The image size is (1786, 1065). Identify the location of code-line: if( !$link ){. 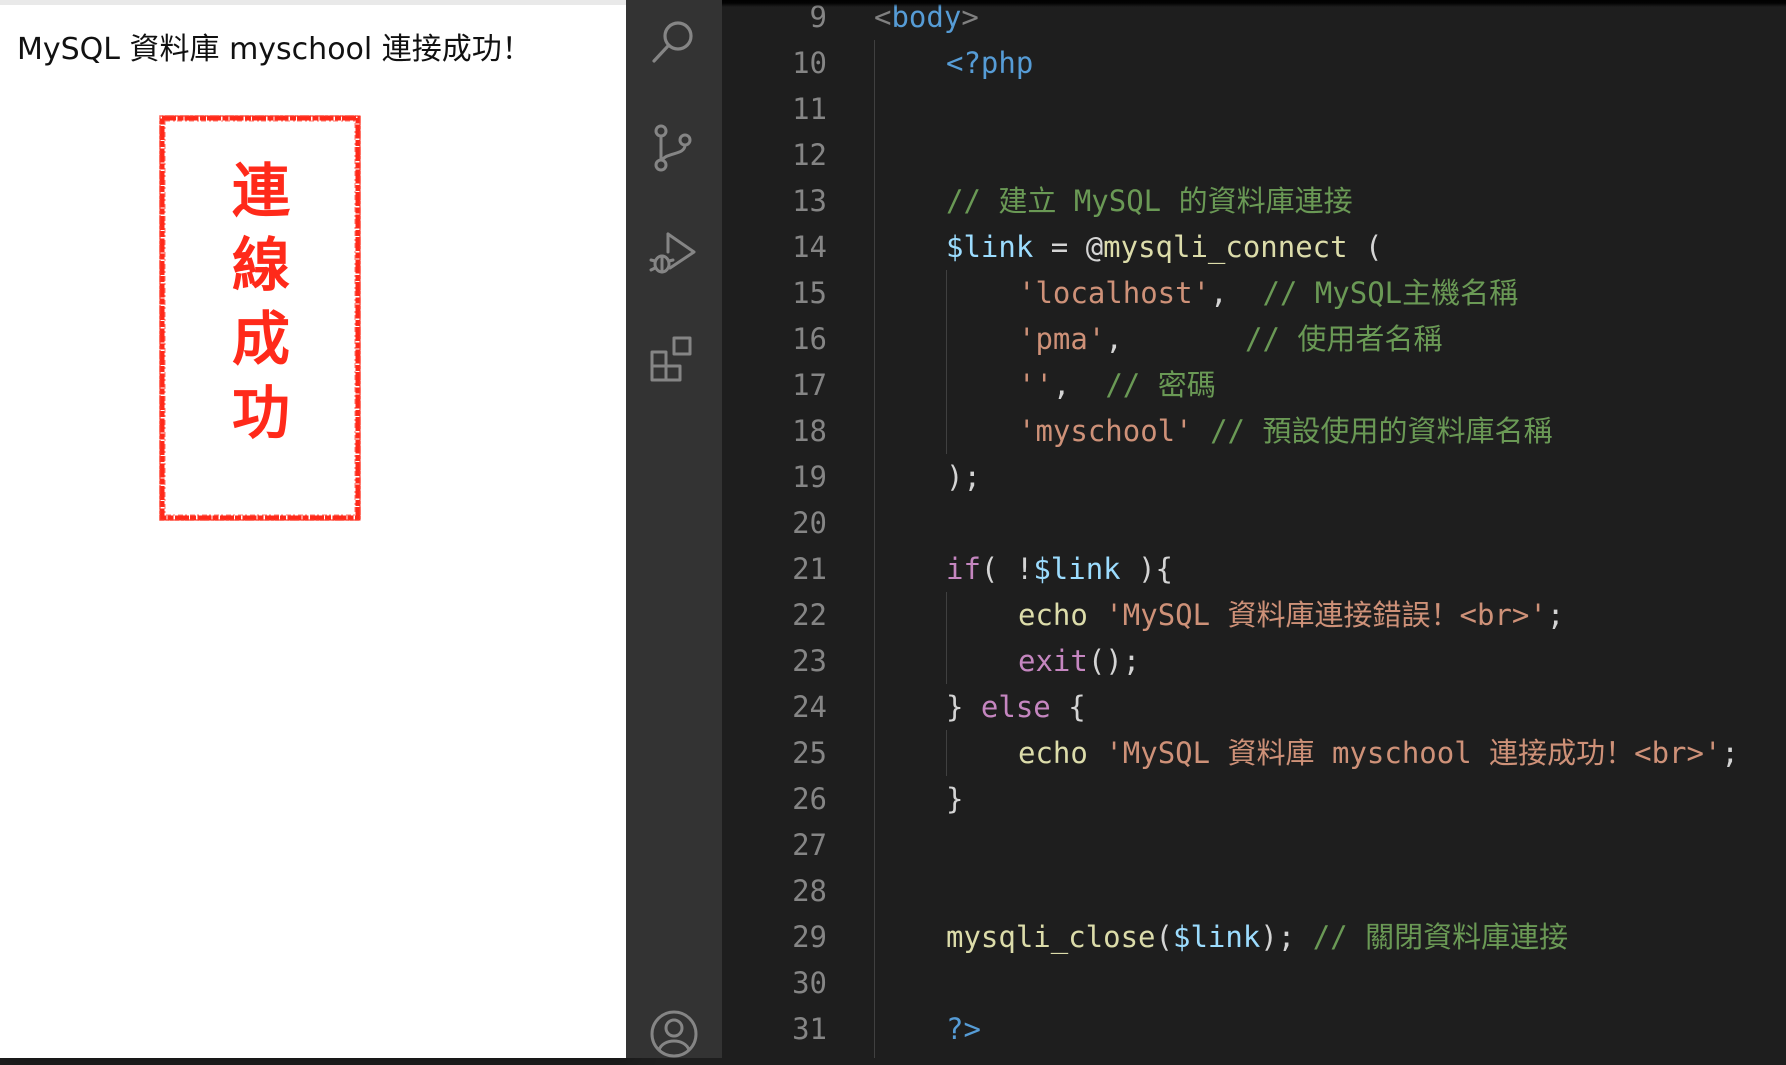
(1059, 569).